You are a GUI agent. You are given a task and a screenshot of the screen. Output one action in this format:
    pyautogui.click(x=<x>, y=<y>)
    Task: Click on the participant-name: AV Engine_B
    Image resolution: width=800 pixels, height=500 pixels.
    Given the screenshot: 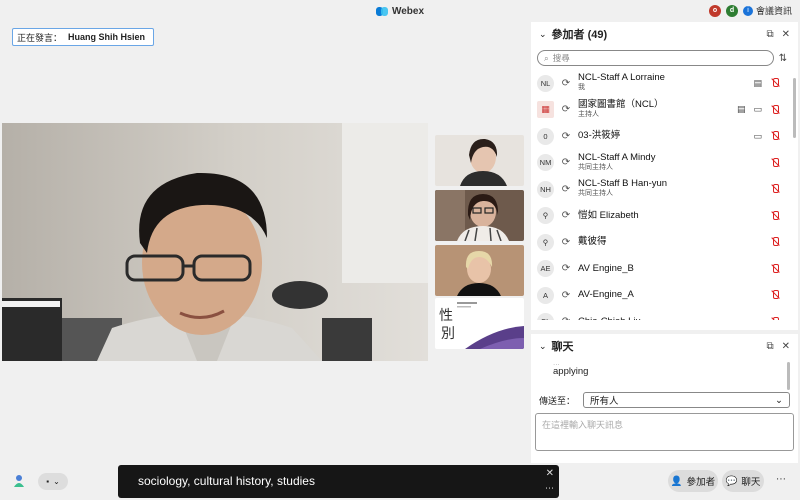 What is the action you would take?
    pyautogui.click(x=606, y=268)
    